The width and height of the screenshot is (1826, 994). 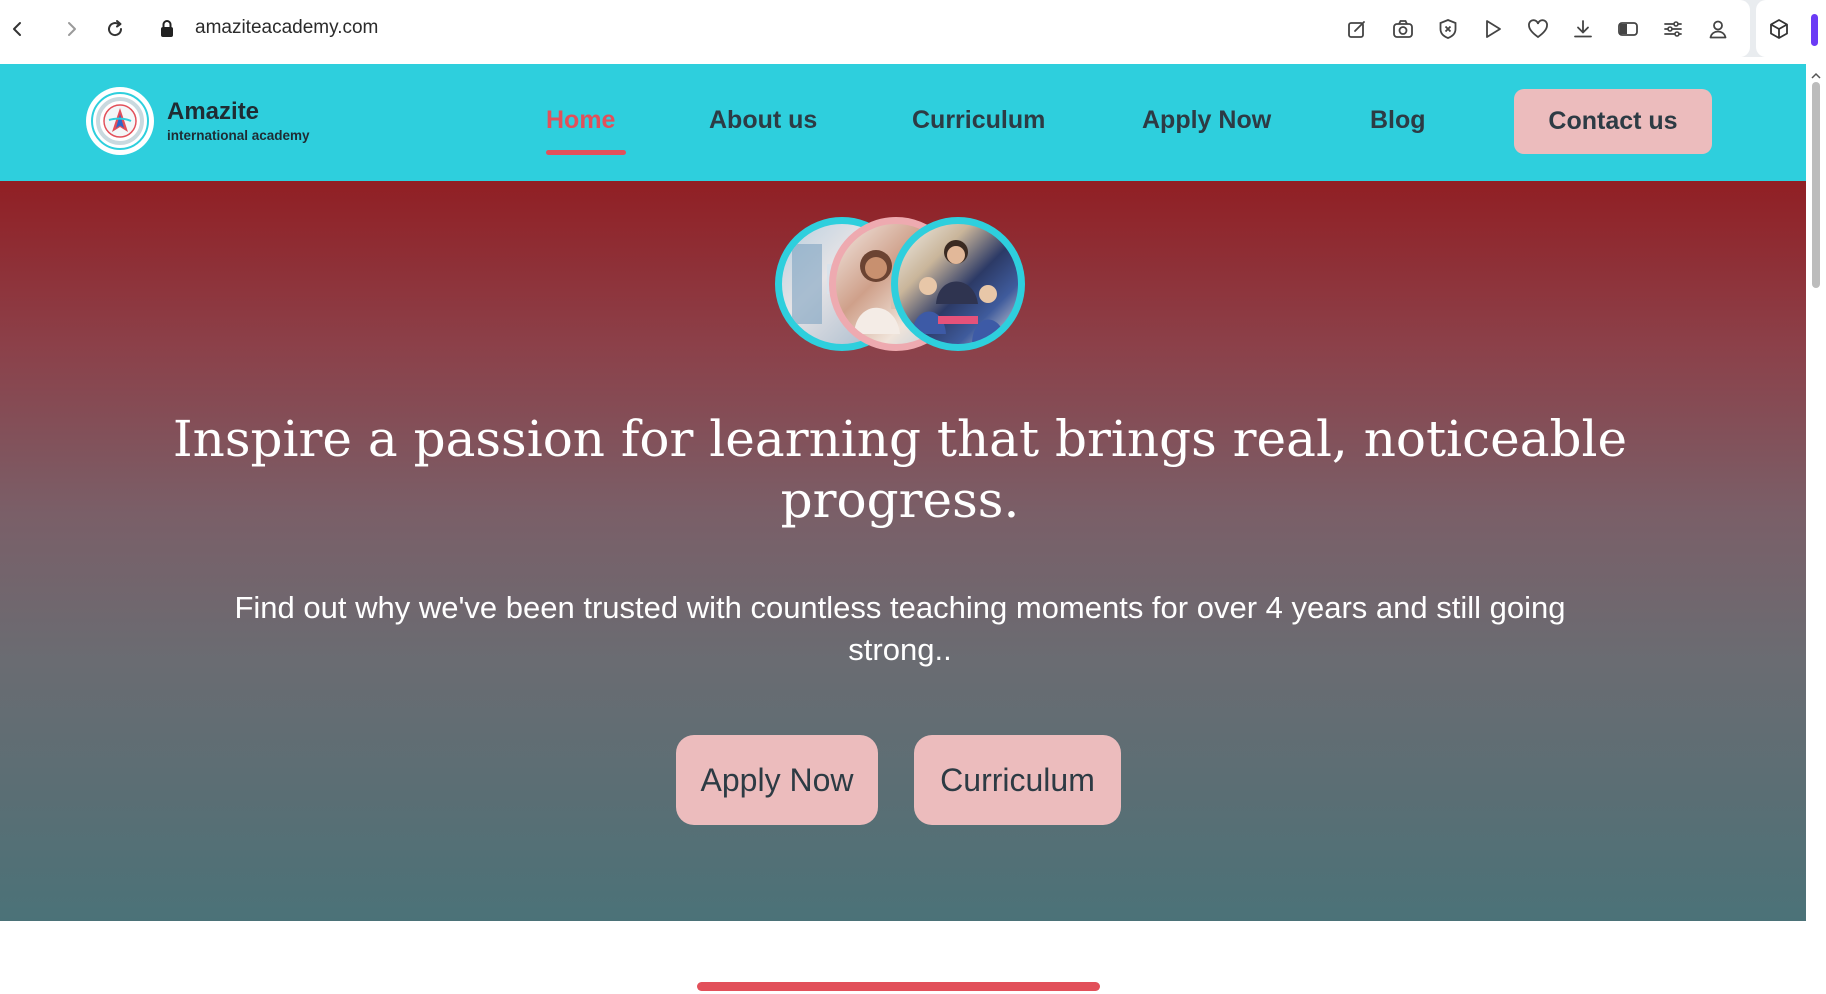 I want to click on contact-button: Contact us, so click(x=1613, y=121).